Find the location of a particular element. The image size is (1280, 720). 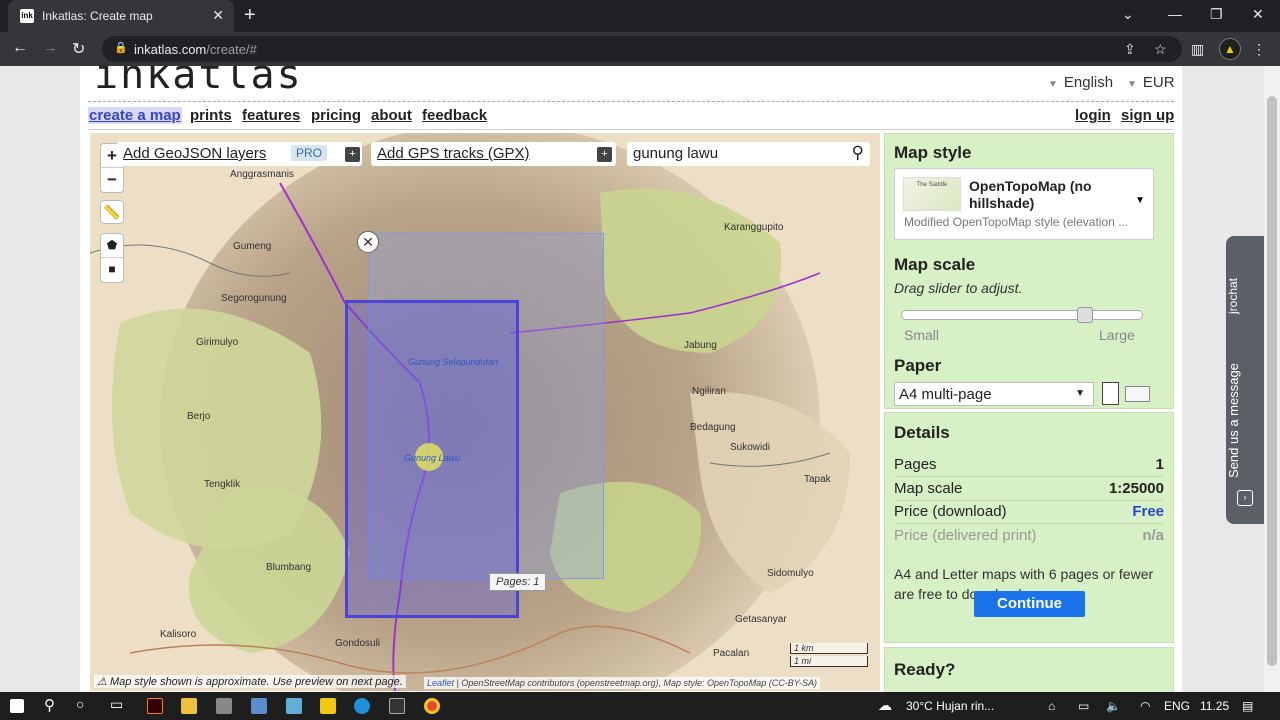

windows-start-icon is located at coordinates (17, 706).